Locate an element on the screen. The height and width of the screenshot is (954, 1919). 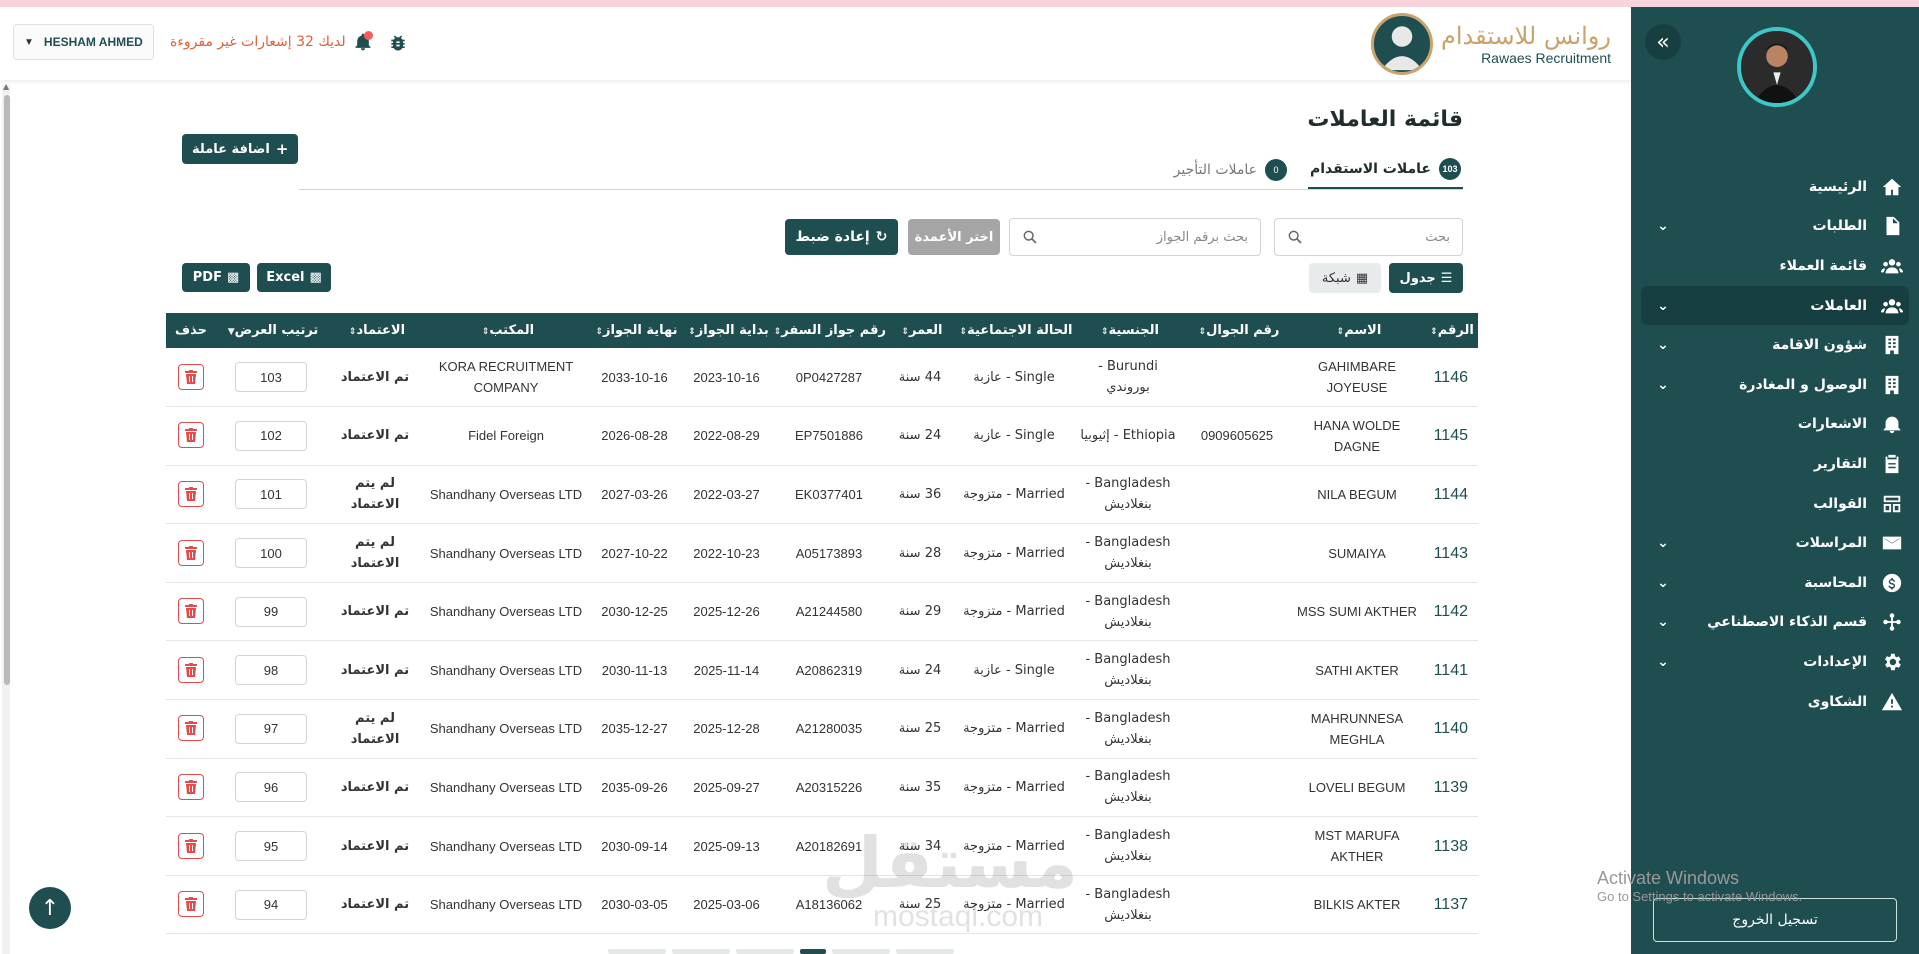
column-header: رقم الجوال⇕ is located at coordinates (1237, 330).